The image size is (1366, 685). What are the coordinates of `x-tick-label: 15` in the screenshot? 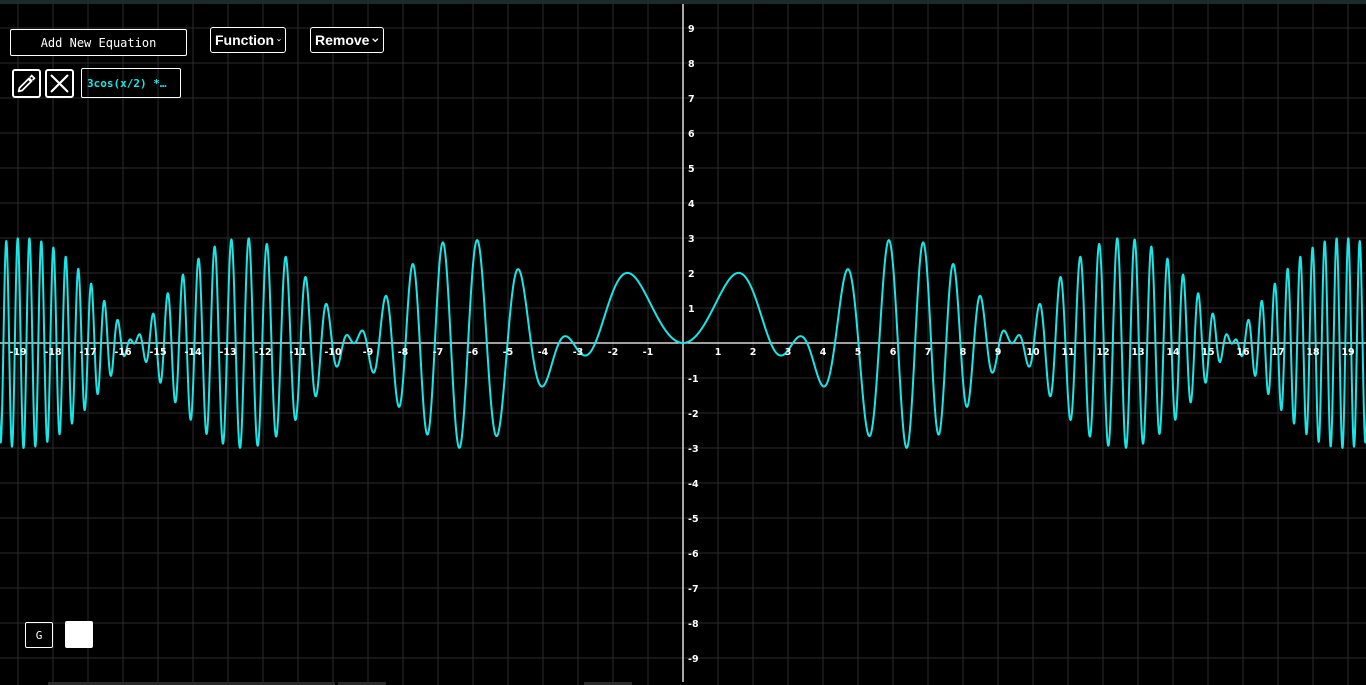 It's located at (1207, 352).